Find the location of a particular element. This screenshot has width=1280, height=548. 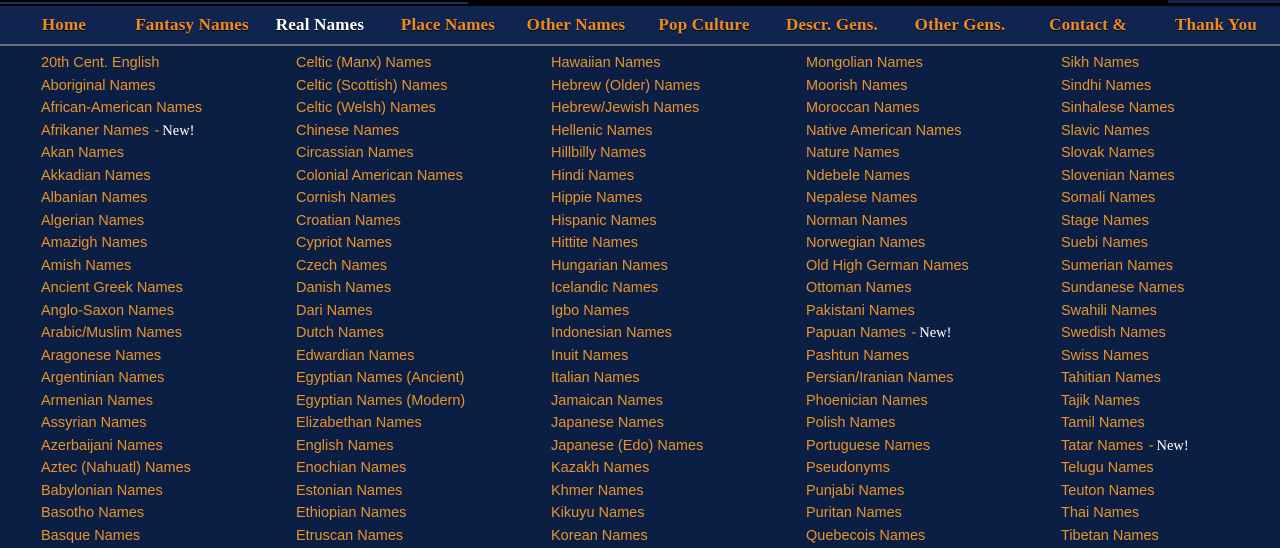

name-category-link: Armenian Names is located at coordinates (97, 401).